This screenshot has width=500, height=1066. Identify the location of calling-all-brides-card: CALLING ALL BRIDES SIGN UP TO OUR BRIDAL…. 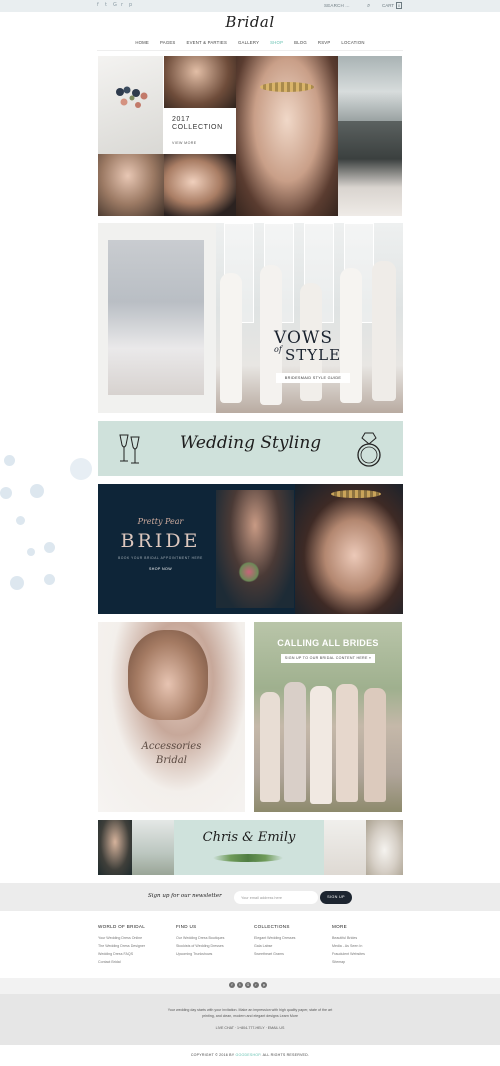
(328, 717).